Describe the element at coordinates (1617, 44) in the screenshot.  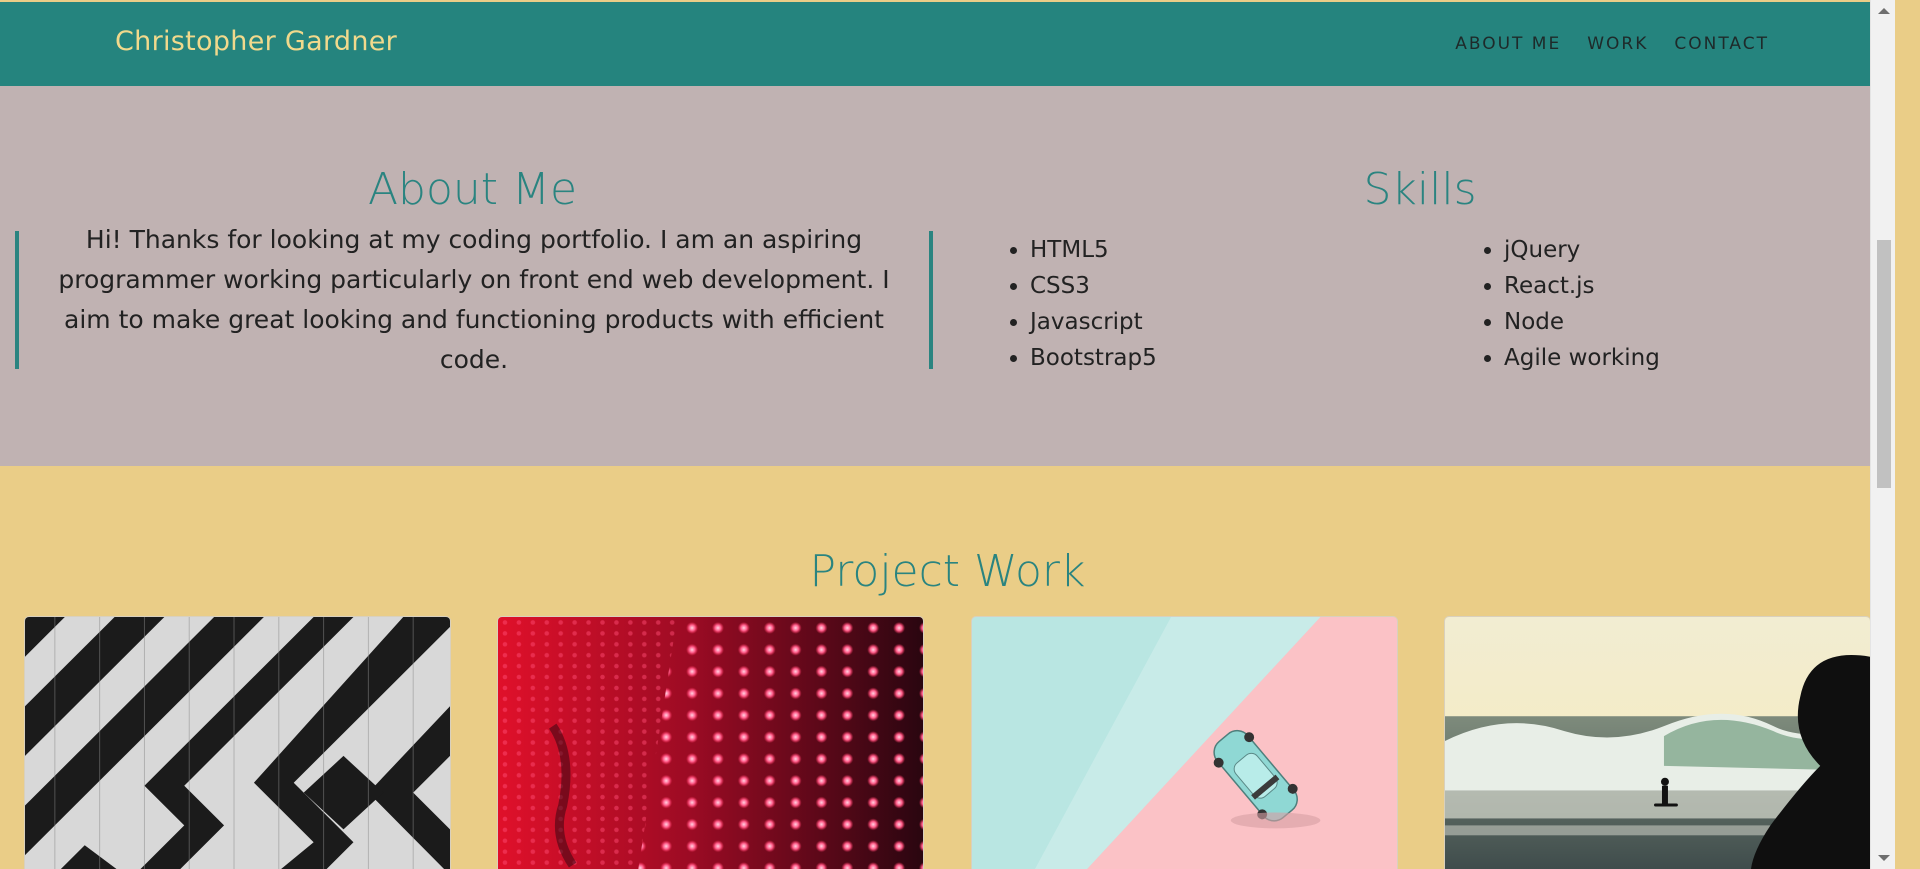
I see `nav-link-work: WORK` at that location.